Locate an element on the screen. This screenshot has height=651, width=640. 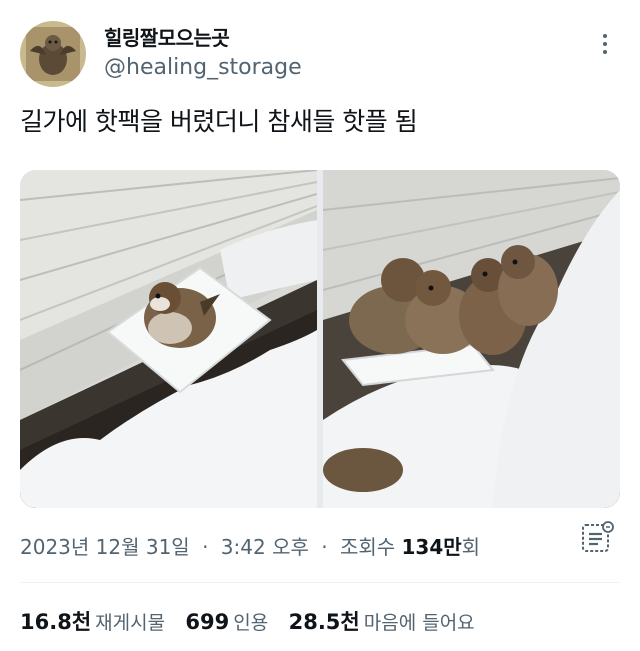
tweet-time: 3:42 오후 is located at coordinates (265, 547).